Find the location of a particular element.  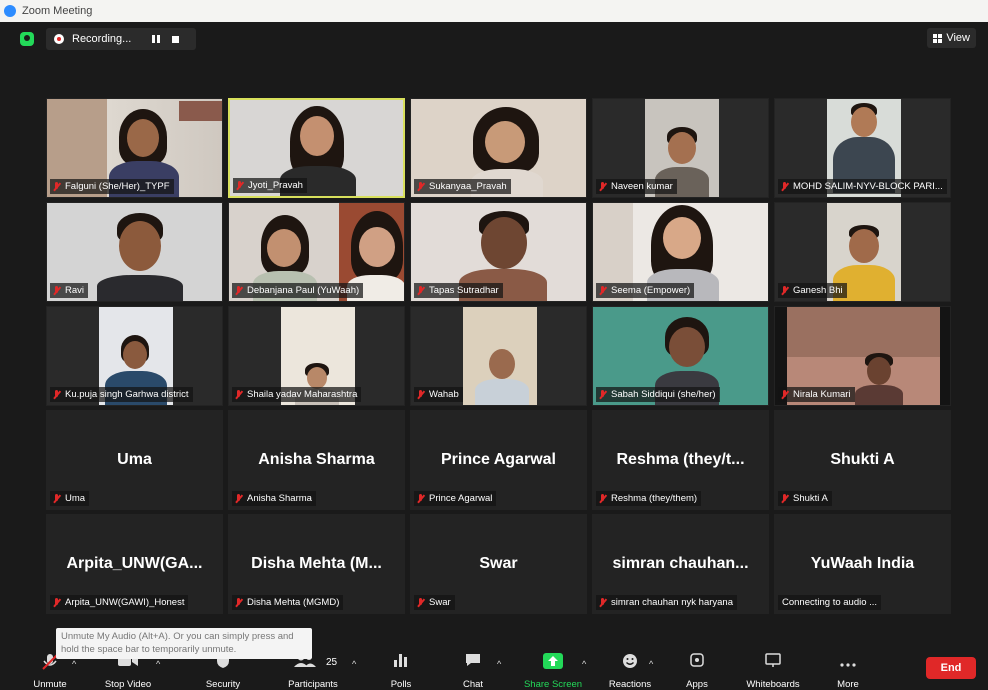

share-screen-button: Share Screen is located at coordinates (553, 667).